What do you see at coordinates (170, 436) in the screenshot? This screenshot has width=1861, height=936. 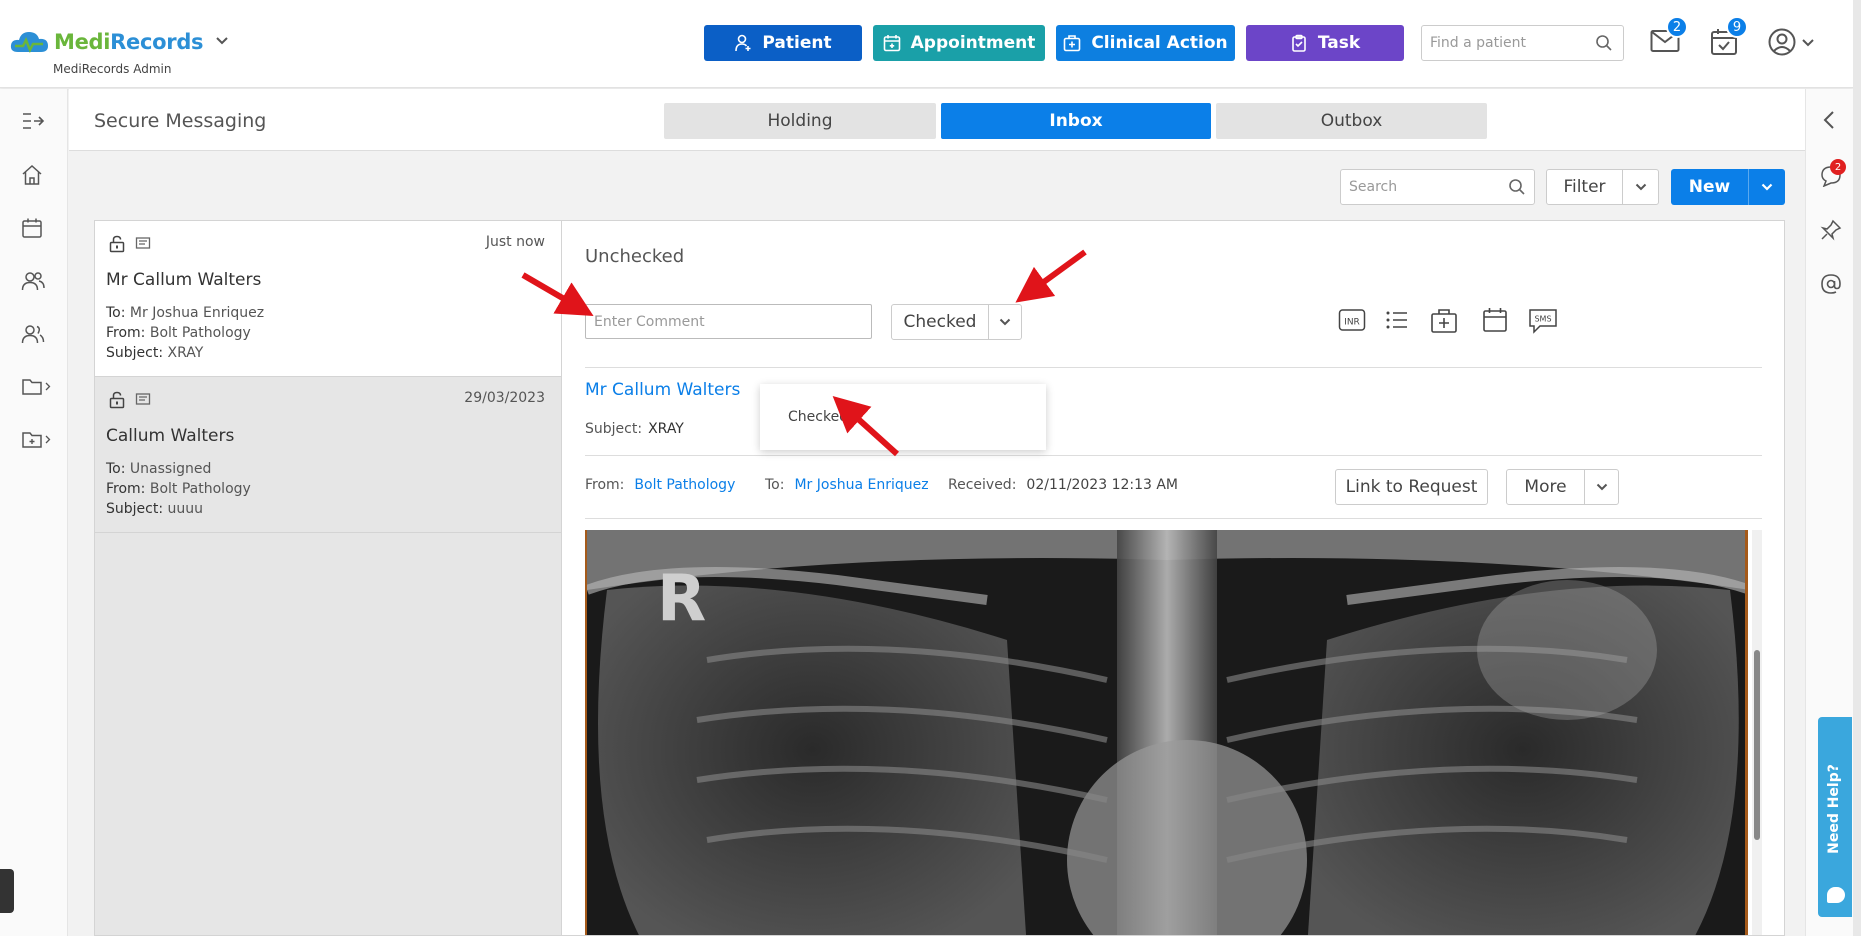 I see `message-patient-name: Callum Walters` at bounding box center [170, 436].